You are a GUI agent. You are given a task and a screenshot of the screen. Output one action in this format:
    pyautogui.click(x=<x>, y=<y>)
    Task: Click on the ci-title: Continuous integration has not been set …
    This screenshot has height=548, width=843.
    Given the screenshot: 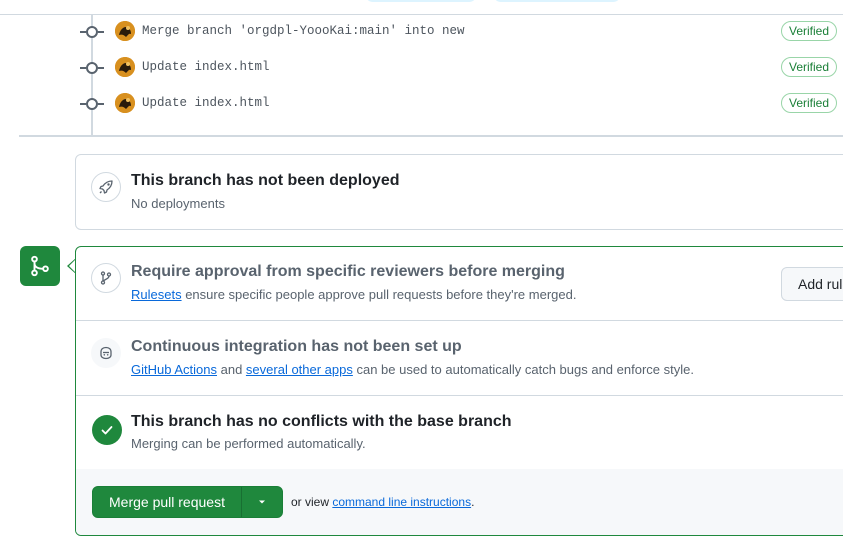 What is the action you would take?
    pyautogui.click(x=296, y=346)
    